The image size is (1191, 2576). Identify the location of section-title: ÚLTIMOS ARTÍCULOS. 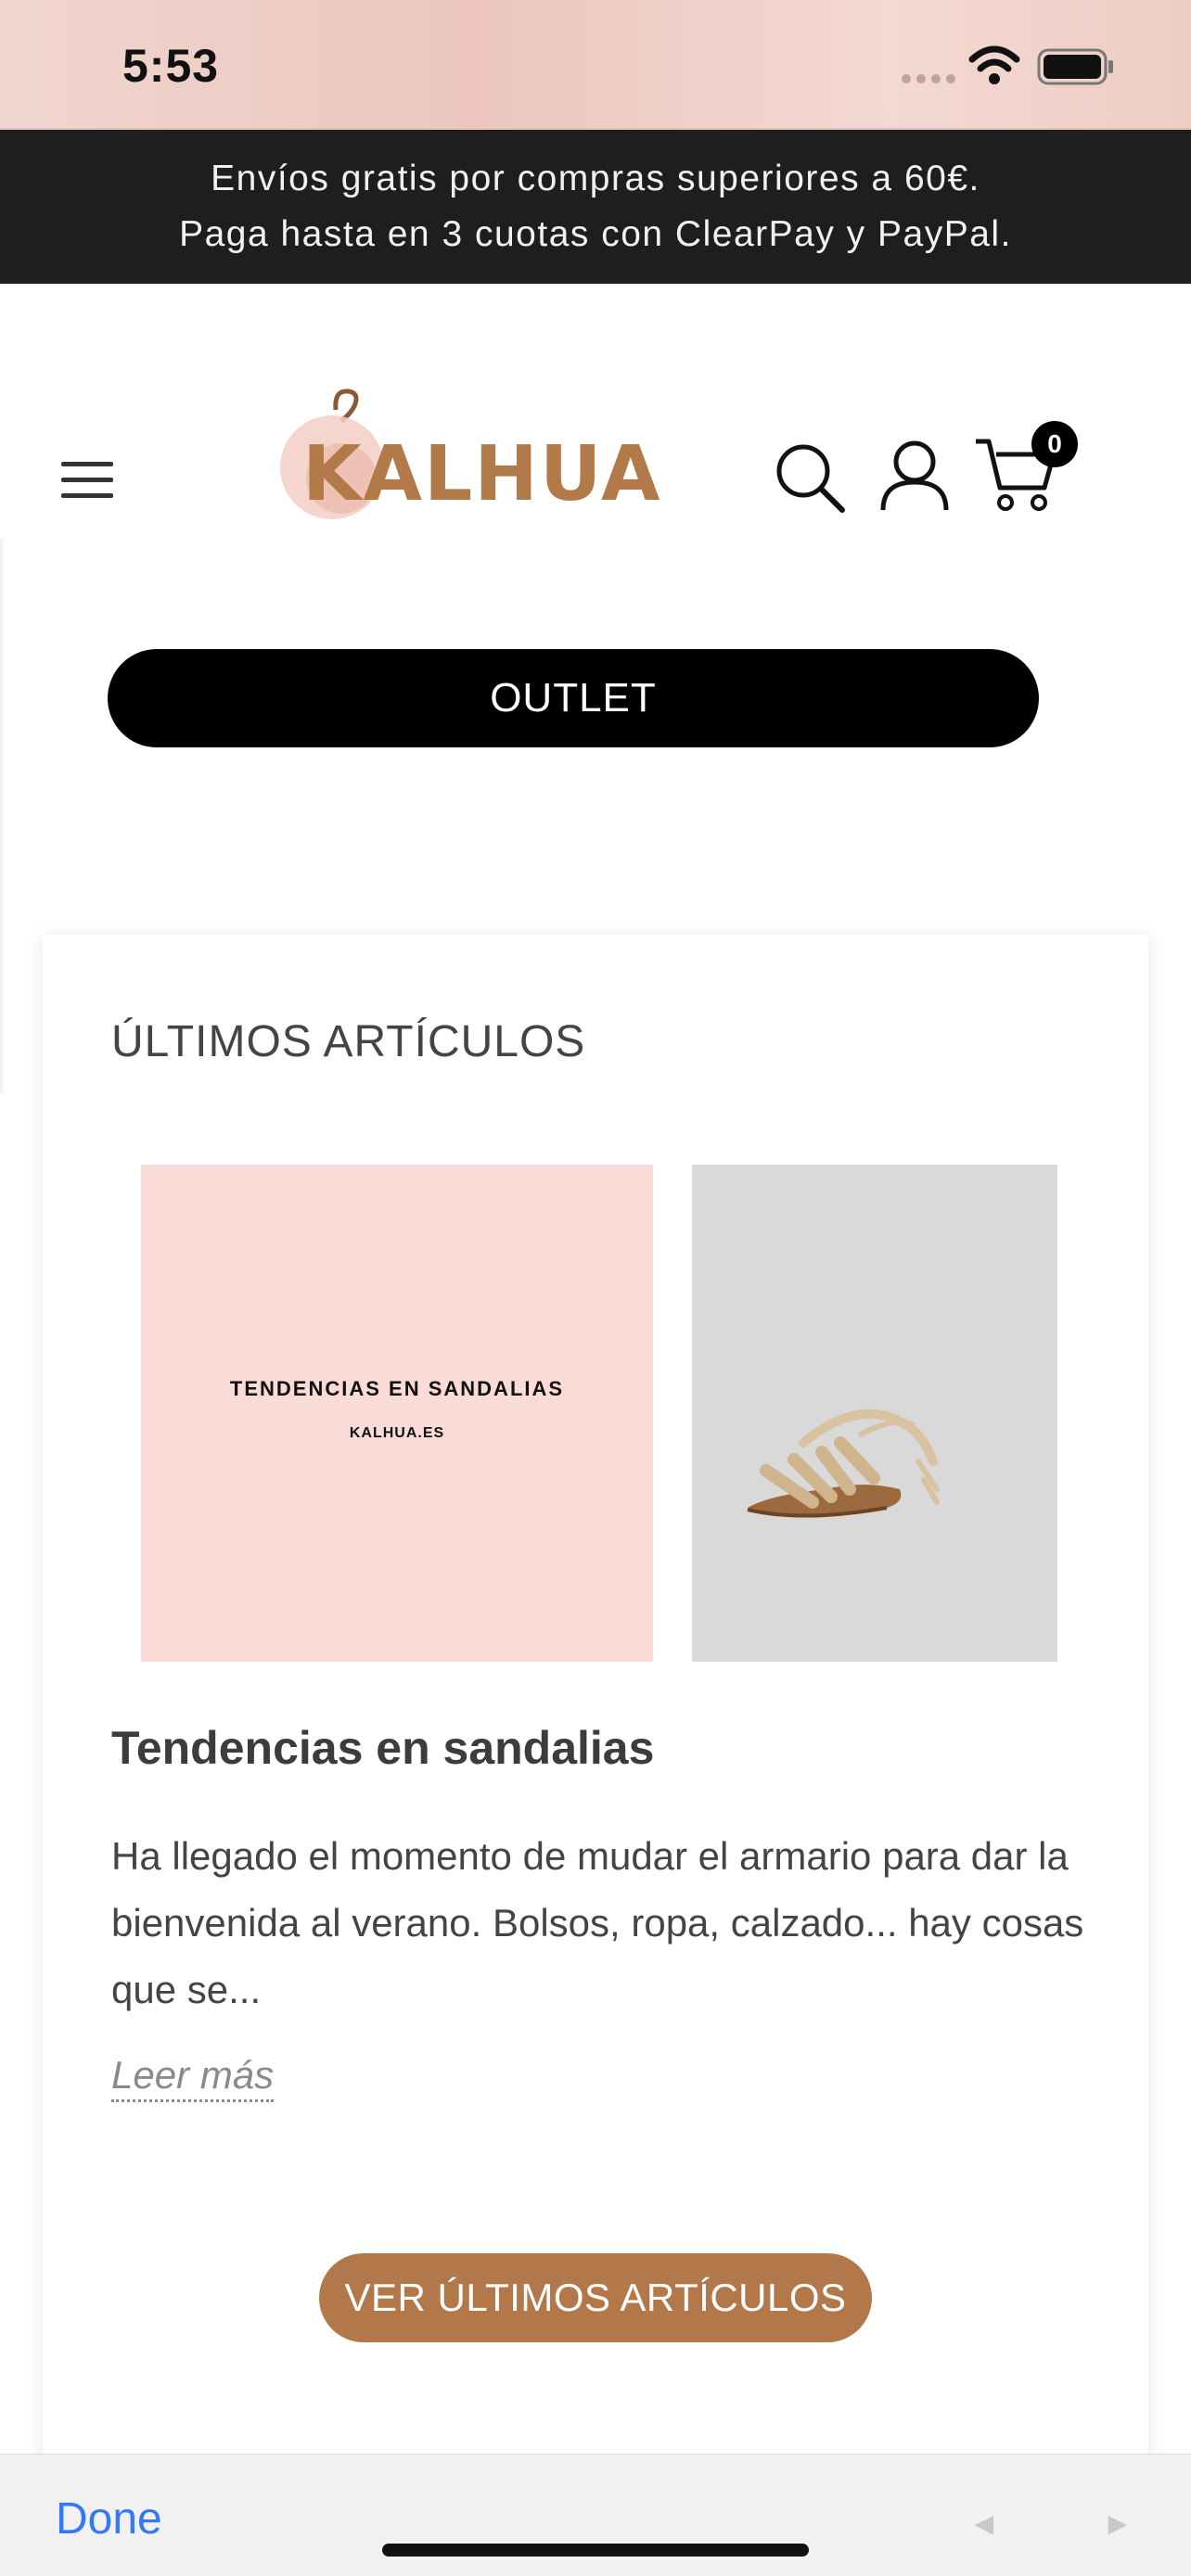
(348, 1042).